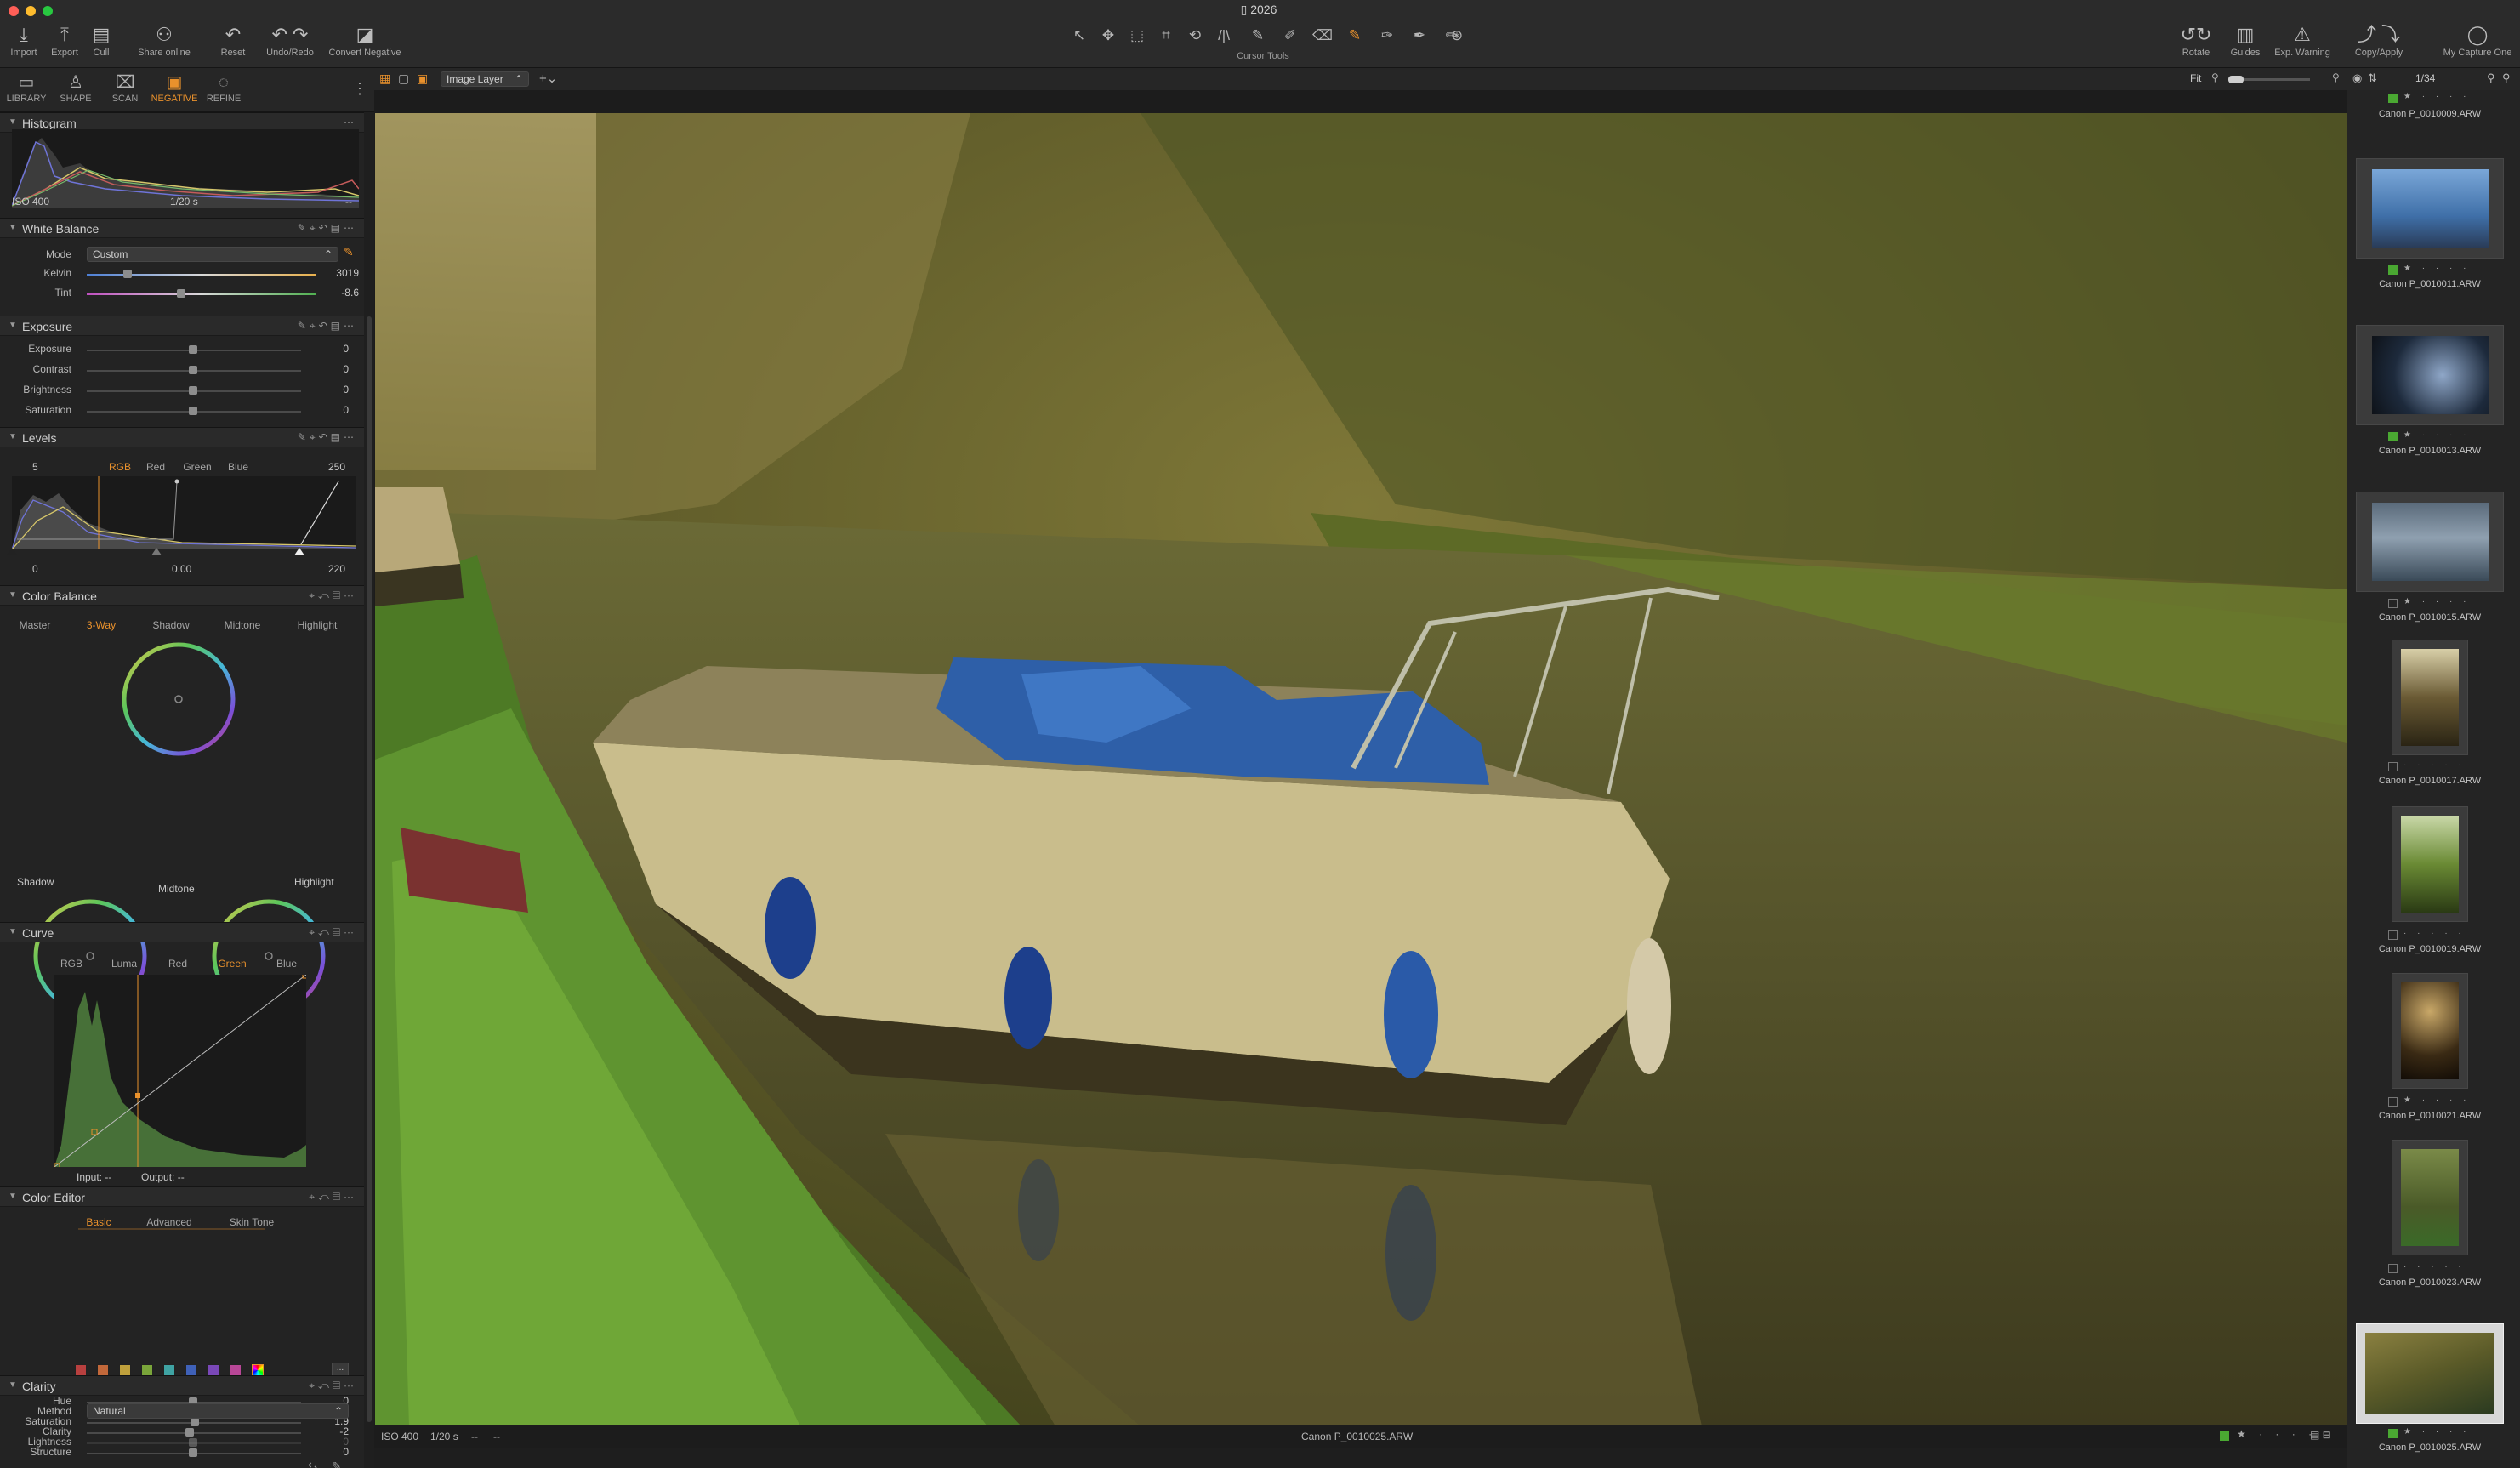 The image size is (2520, 1468). I want to click on clarity-header: ▼ Clarity ⌖↶▤⋯, so click(182, 1385).